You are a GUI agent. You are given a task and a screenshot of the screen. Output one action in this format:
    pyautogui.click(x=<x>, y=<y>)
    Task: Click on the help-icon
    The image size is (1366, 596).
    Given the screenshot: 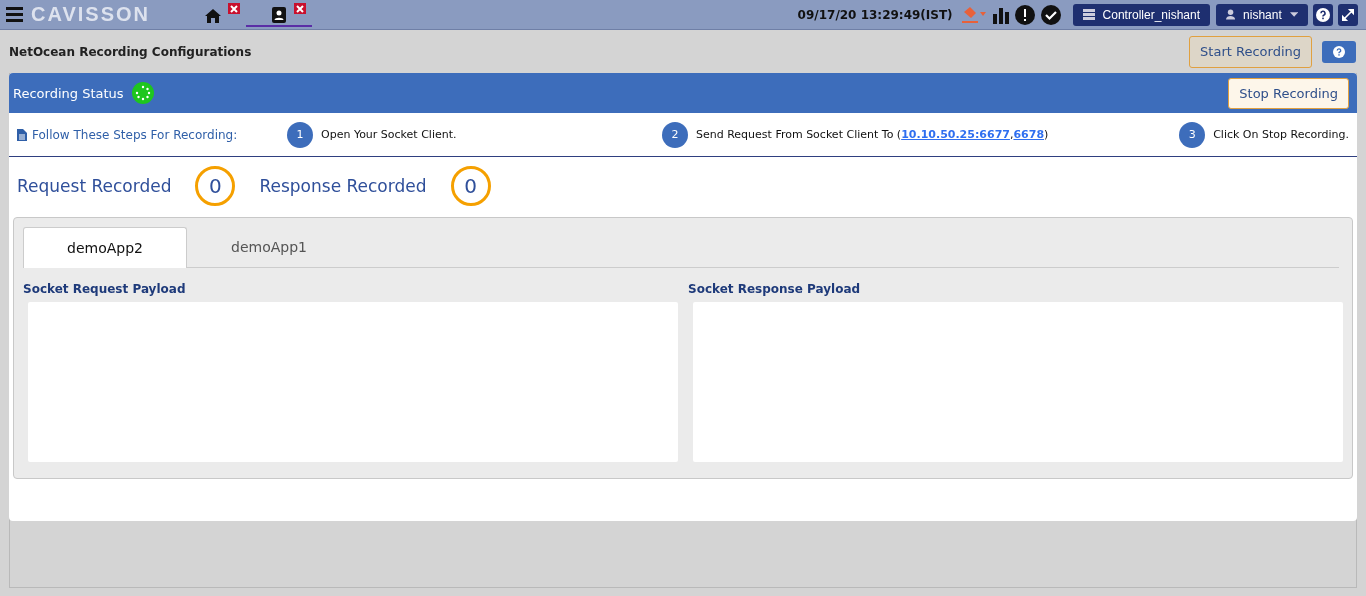 What is the action you would take?
    pyautogui.click(x=1323, y=14)
    